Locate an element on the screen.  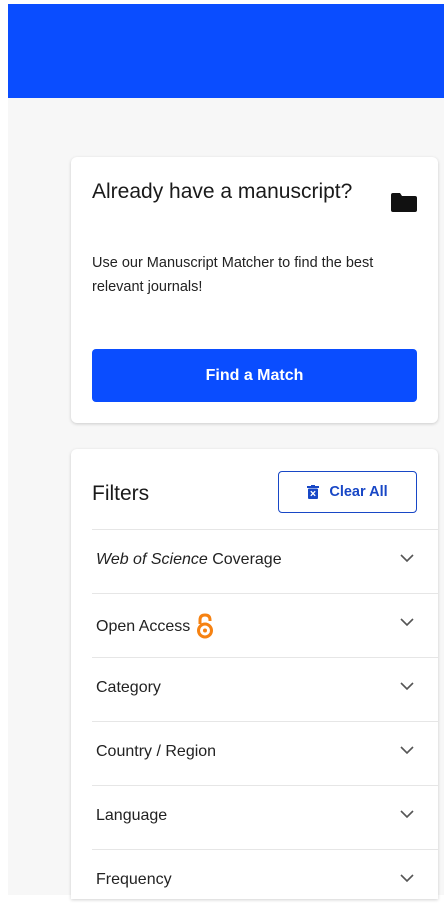
open-access-icon is located at coordinates (205, 626).